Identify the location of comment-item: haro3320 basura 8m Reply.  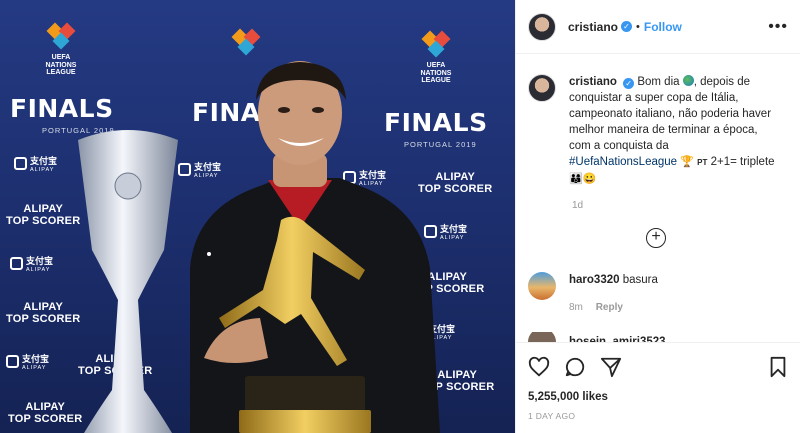
(593, 292).